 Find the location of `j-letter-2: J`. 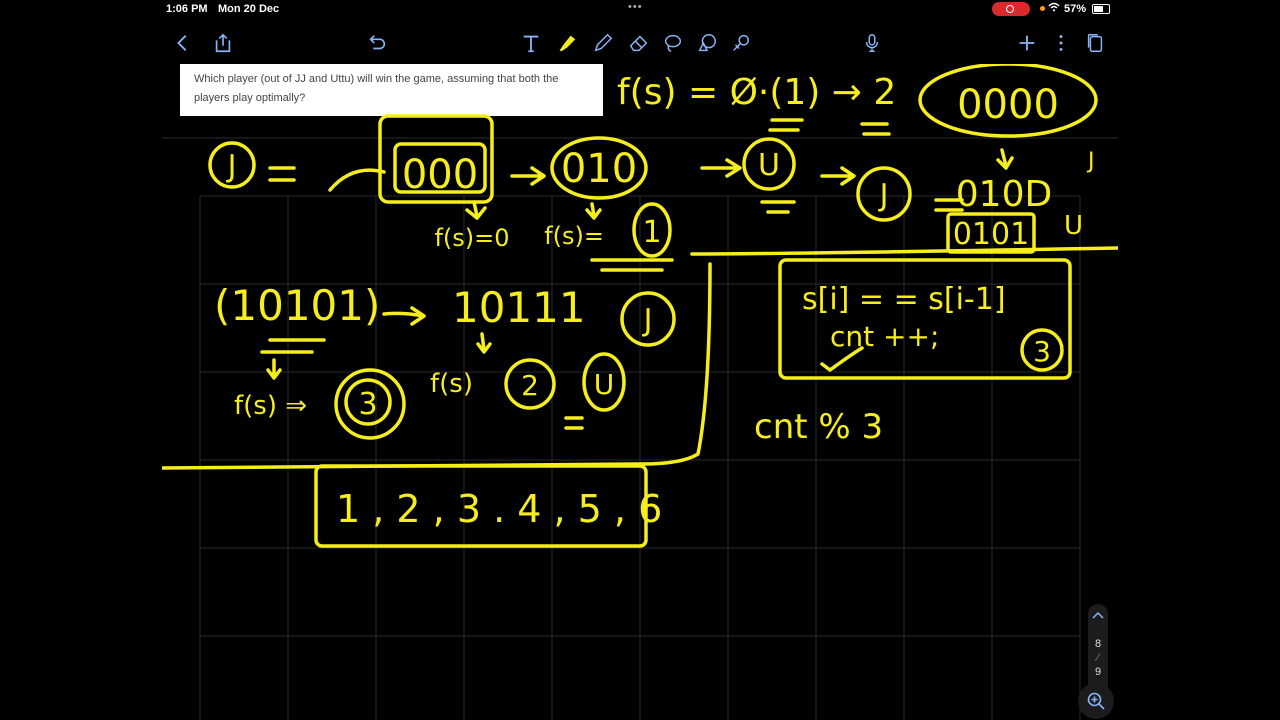

j-letter-2: J is located at coordinates (883, 195).